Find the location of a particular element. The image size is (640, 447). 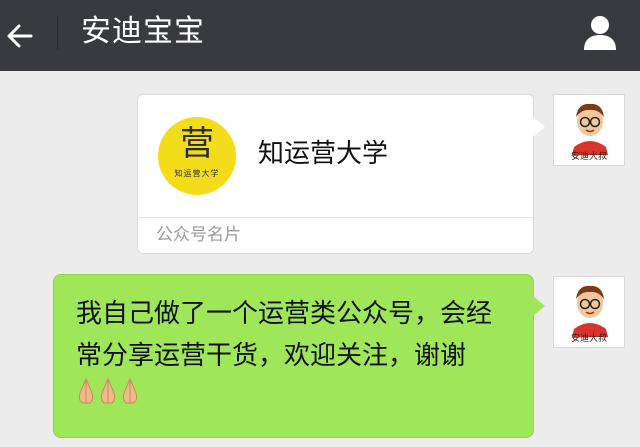

card-type-label: 公众号名片 is located at coordinates (198, 235).